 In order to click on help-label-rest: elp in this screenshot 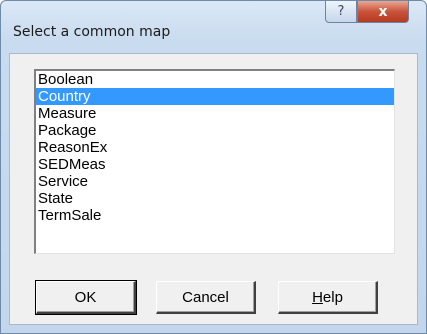, I will do `click(332, 297)`.